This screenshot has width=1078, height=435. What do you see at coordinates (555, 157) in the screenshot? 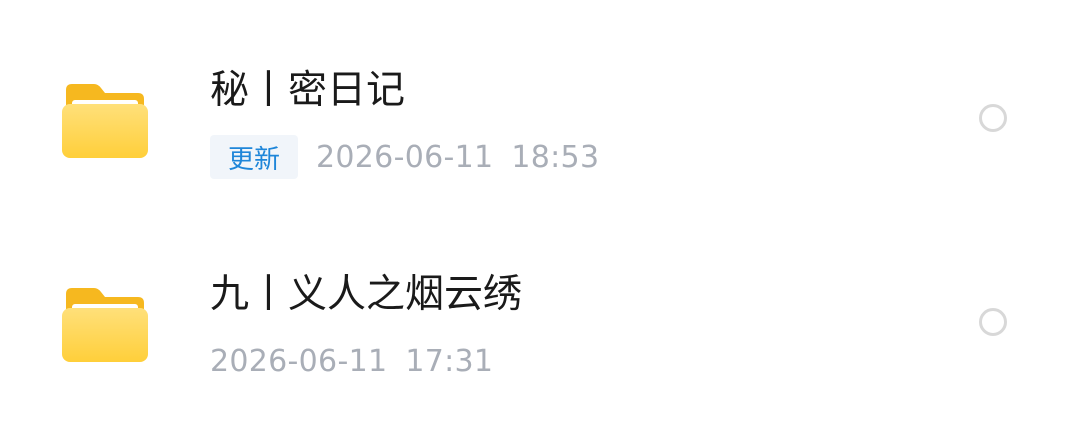
I see `item-time: 18:53` at bounding box center [555, 157].